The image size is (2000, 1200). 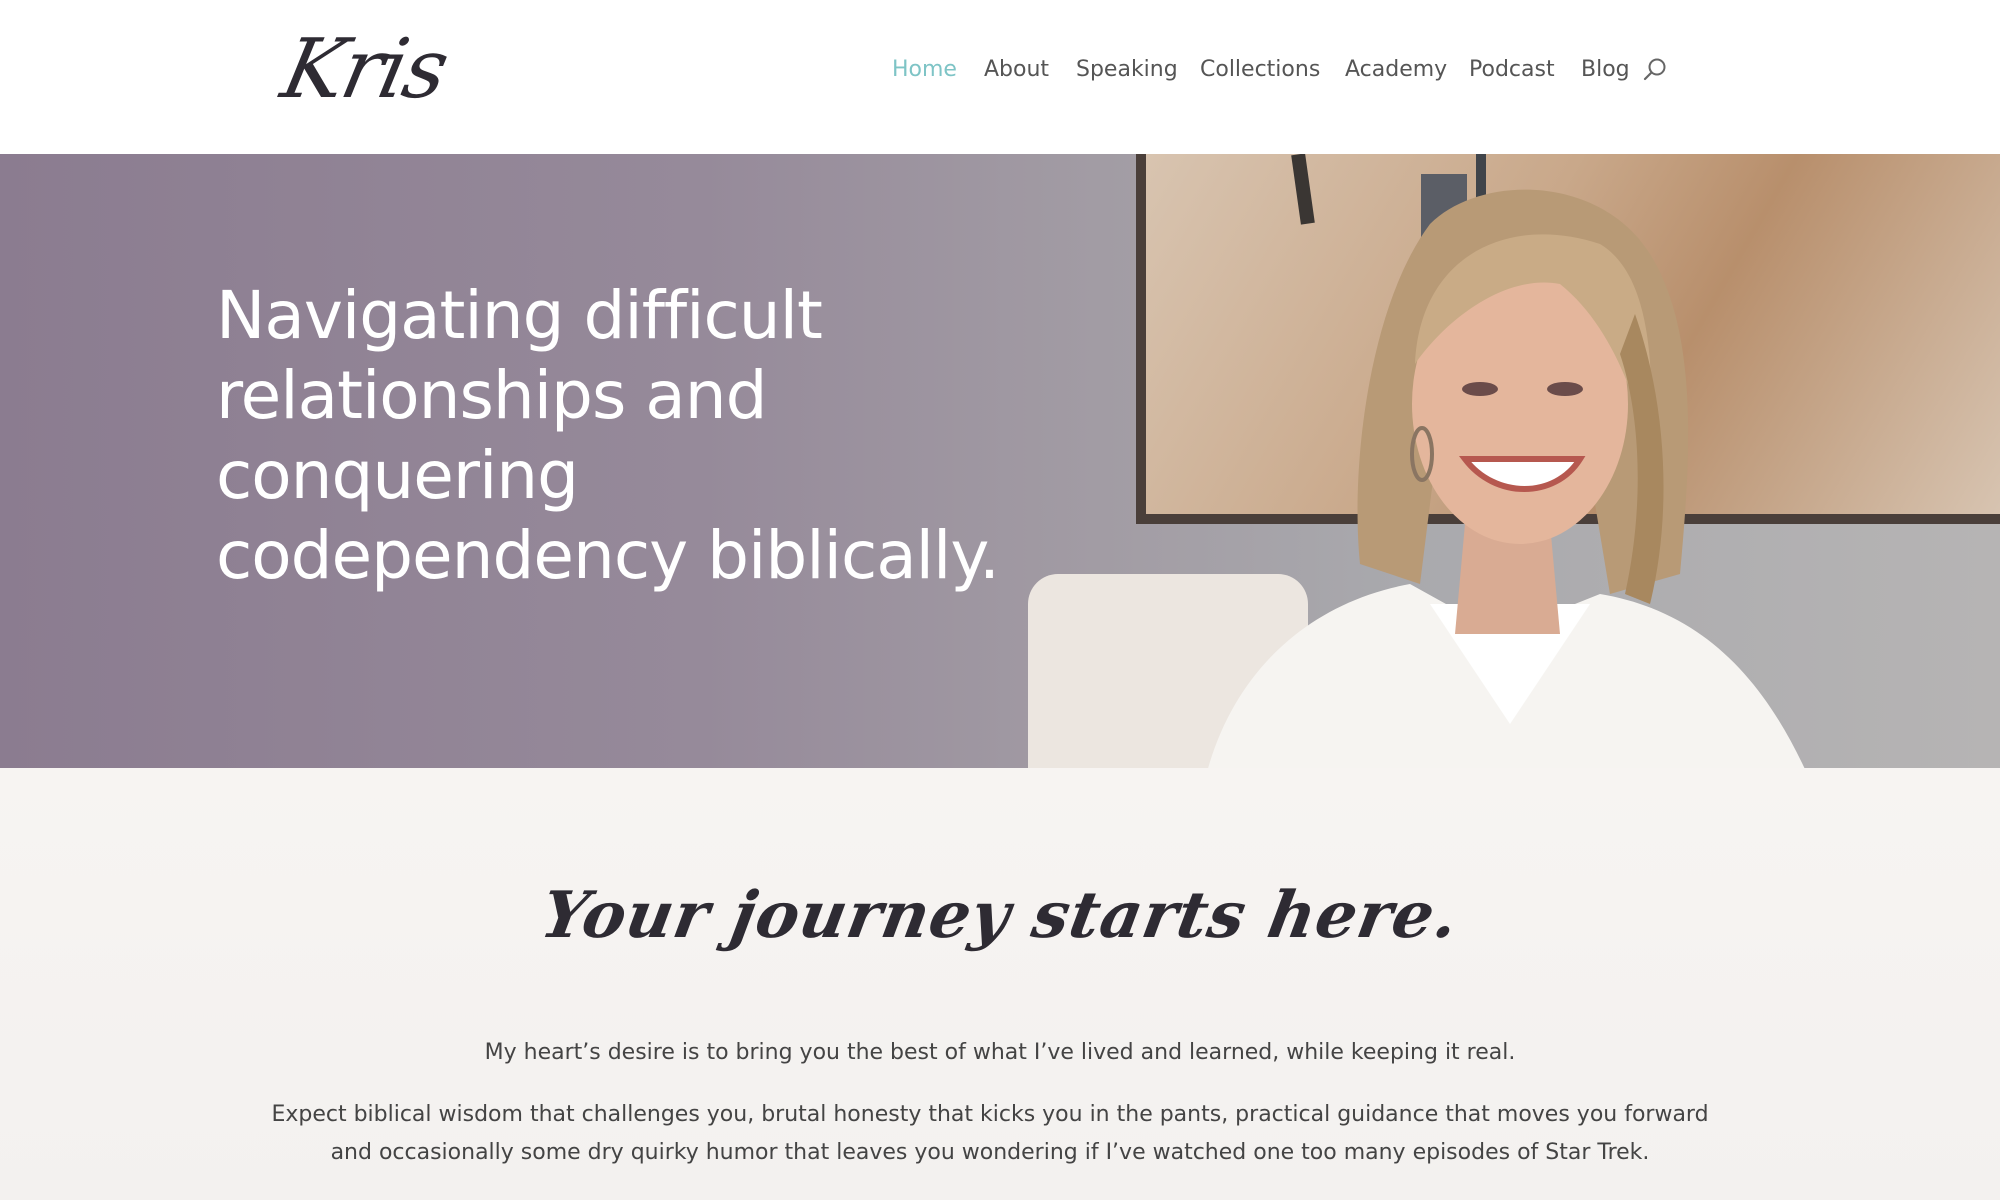 I want to click on hero-headline-line: conquering, so click(x=397, y=475).